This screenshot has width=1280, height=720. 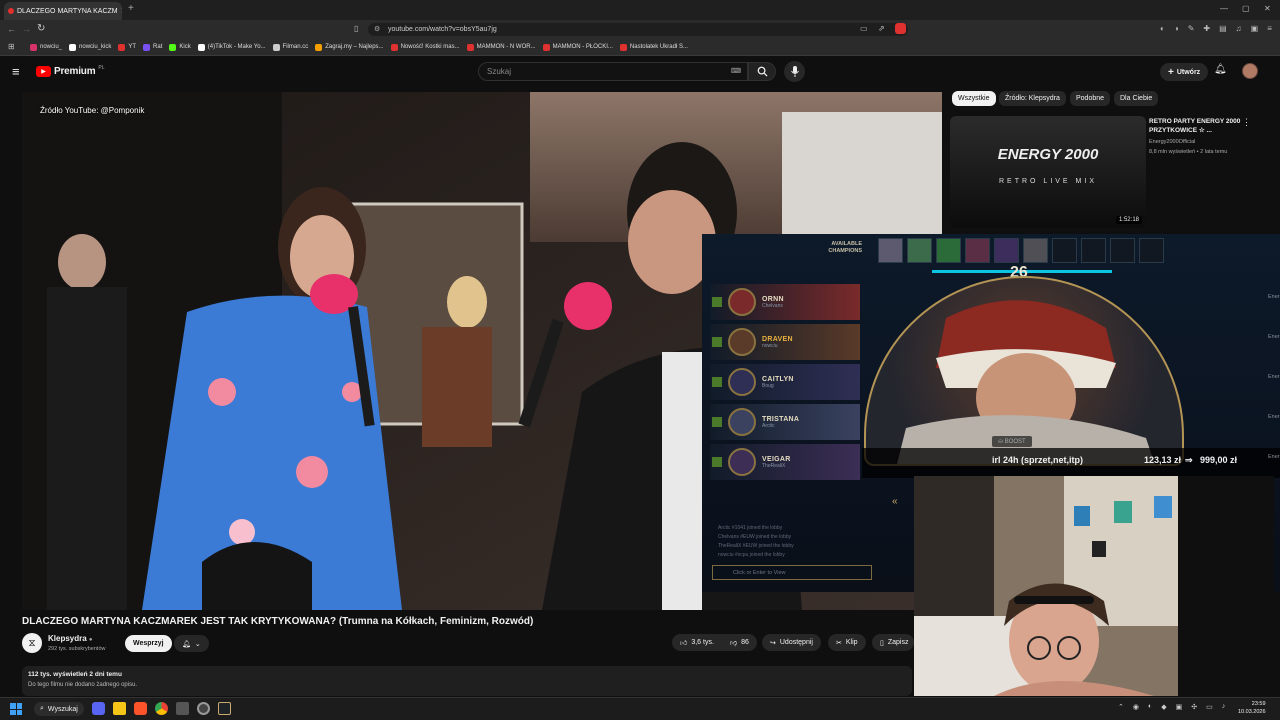 What do you see at coordinates (1267, 8) in the screenshot?
I see `close-window-icon: ✕` at bounding box center [1267, 8].